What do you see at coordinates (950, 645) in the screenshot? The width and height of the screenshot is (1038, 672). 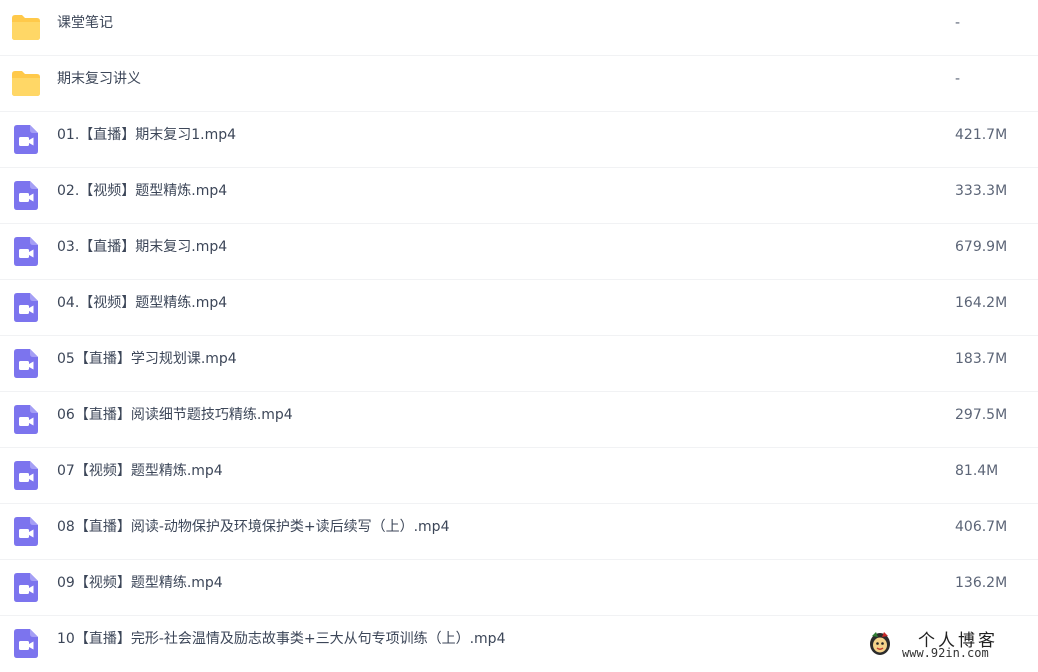 I see `watermark: 个人博客 www.92in.com` at bounding box center [950, 645].